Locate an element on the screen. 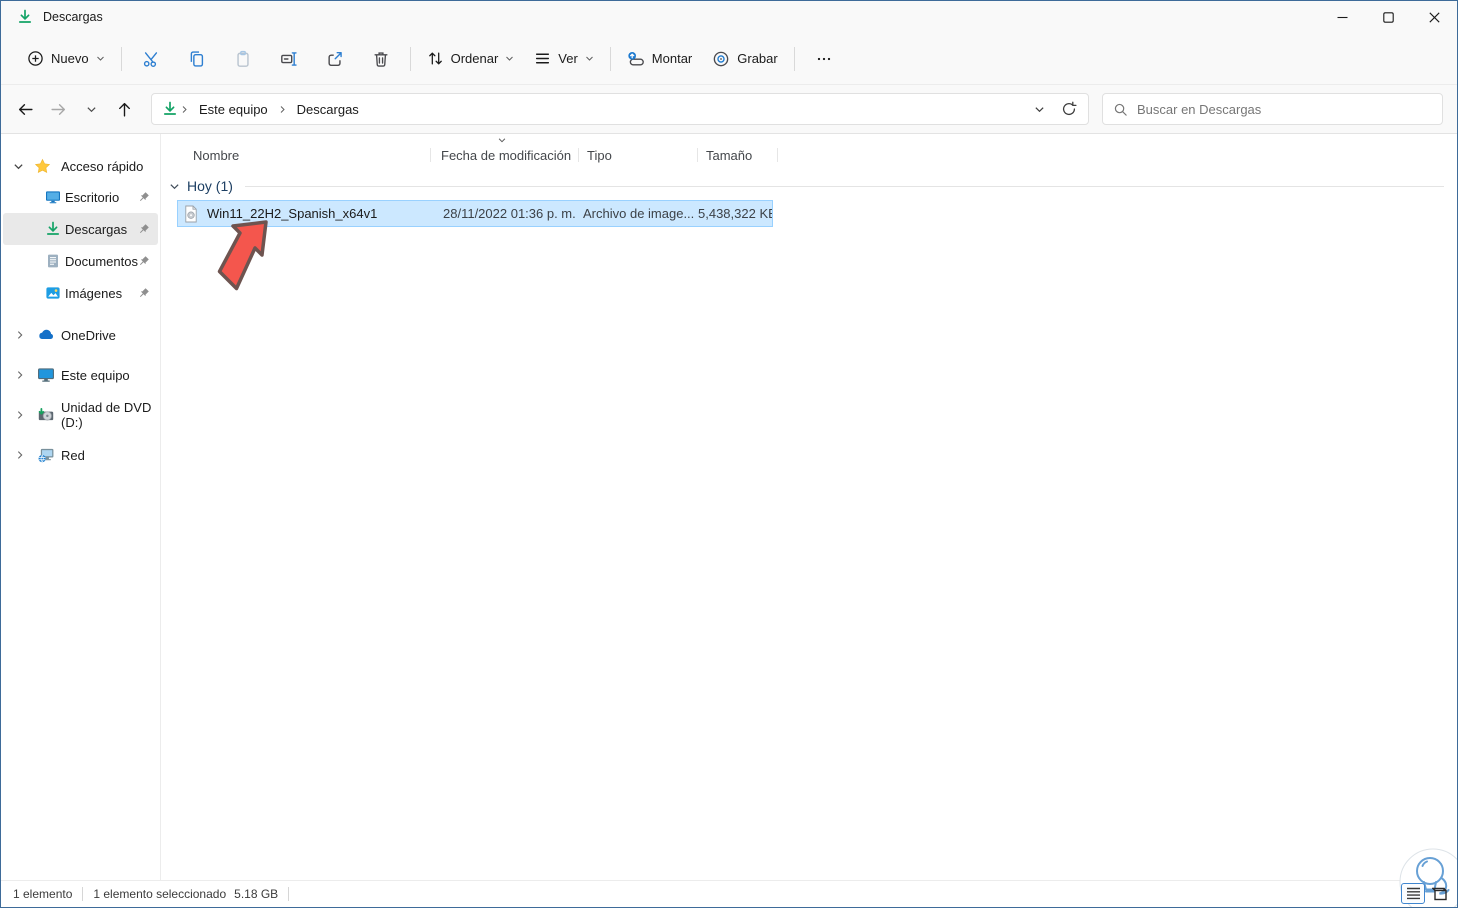 The width and height of the screenshot is (1458, 908). view-lines-icon is located at coordinates (542, 58).